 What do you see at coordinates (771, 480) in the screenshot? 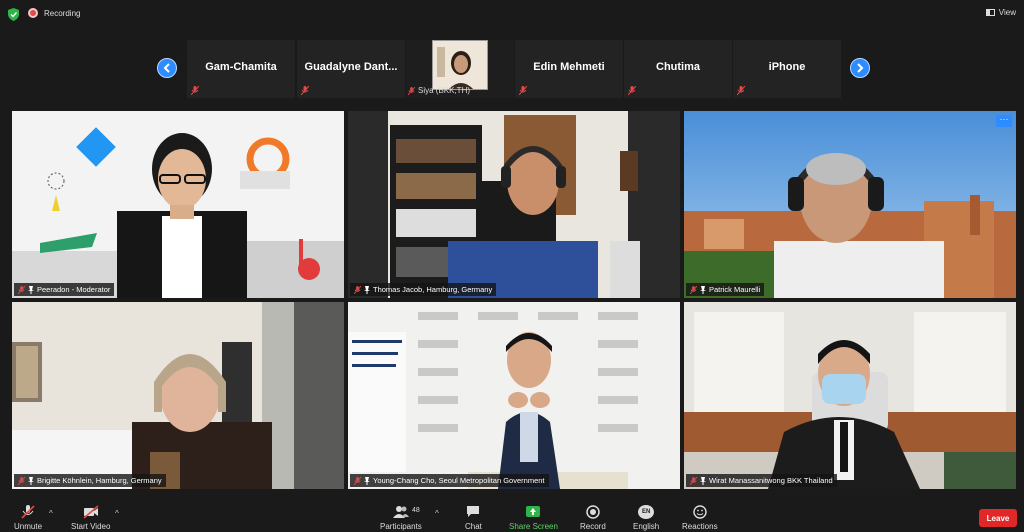
I see `participant-name: Wirat Manassanitwong BKK Thailand` at bounding box center [771, 480].